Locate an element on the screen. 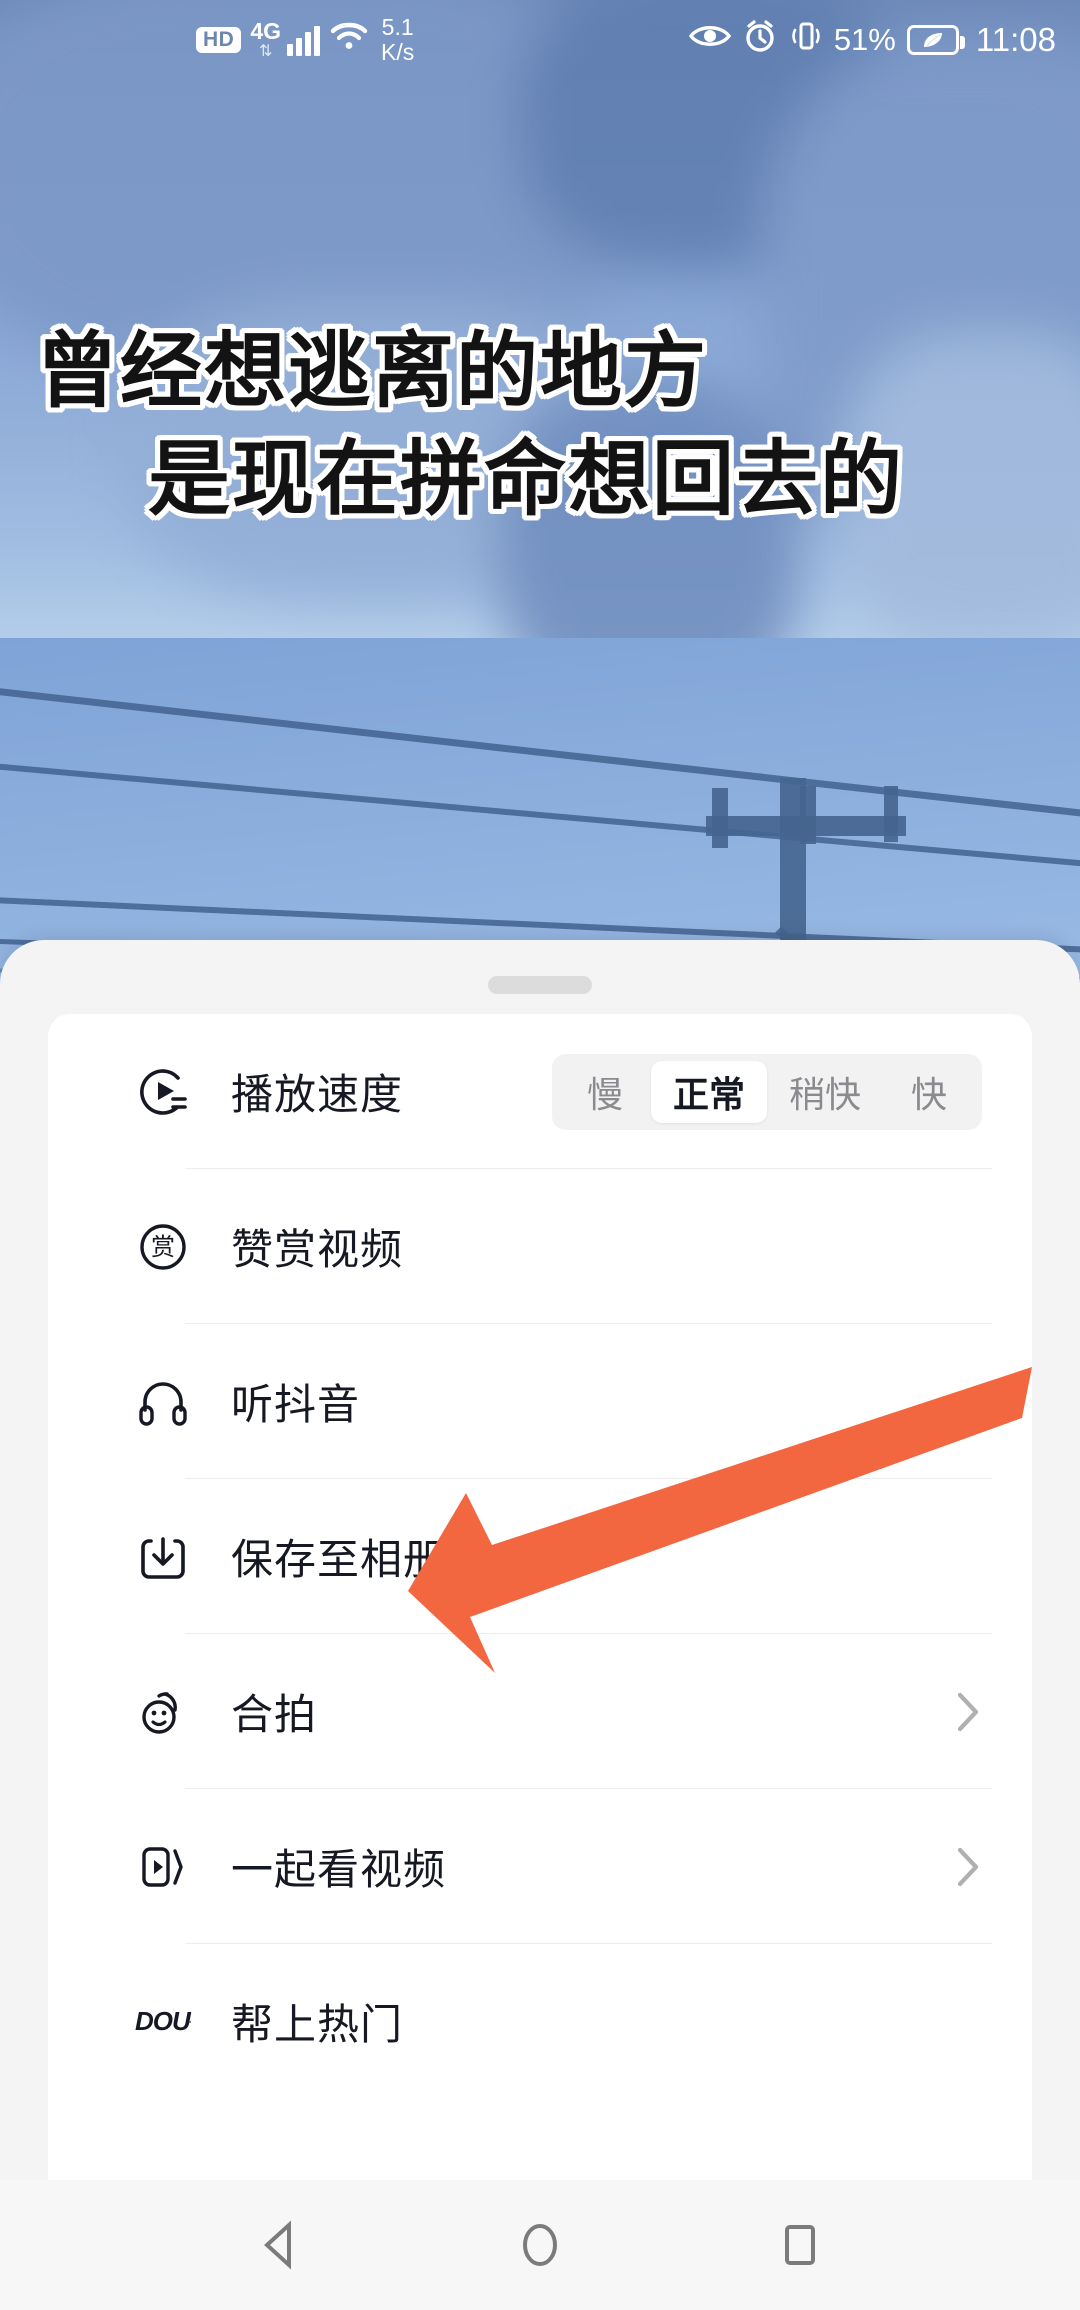  home-circle-icon is located at coordinates (540, 2245).